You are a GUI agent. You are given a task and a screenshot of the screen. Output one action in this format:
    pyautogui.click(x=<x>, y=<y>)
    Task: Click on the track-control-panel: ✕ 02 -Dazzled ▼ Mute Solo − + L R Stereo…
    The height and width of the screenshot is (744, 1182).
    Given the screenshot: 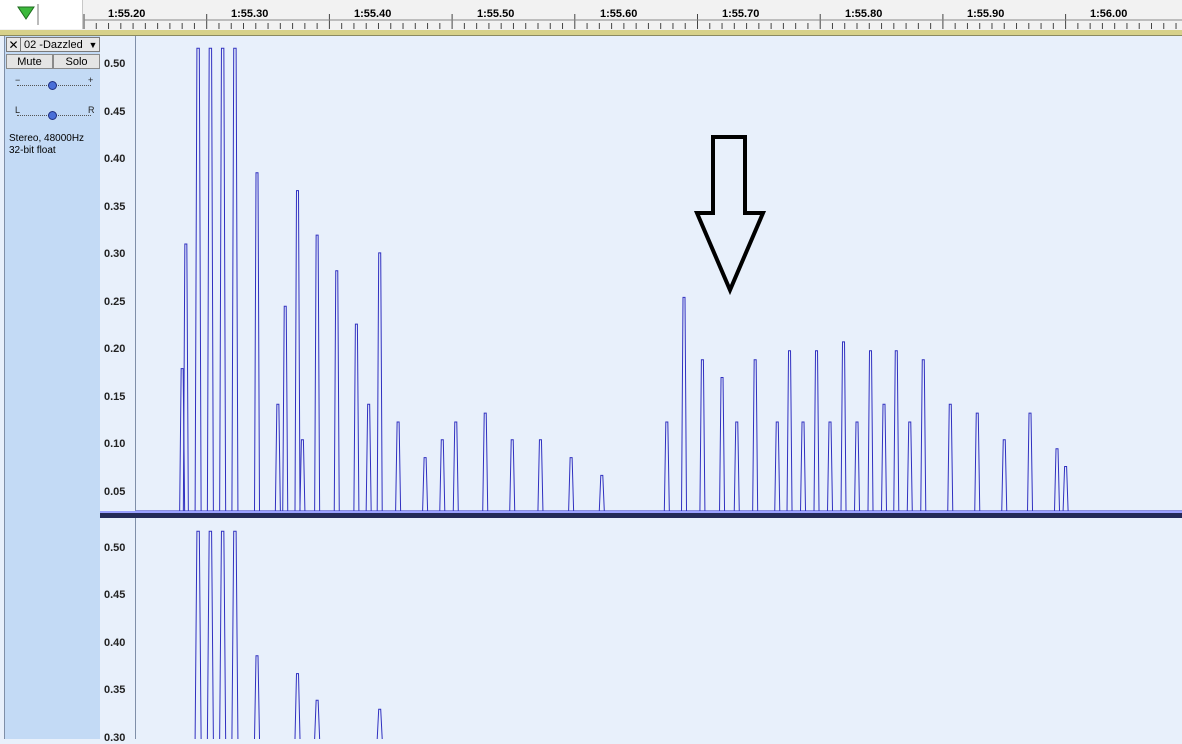 What is the action you would take?
    pyautogui.click(x=53, y=387)
    